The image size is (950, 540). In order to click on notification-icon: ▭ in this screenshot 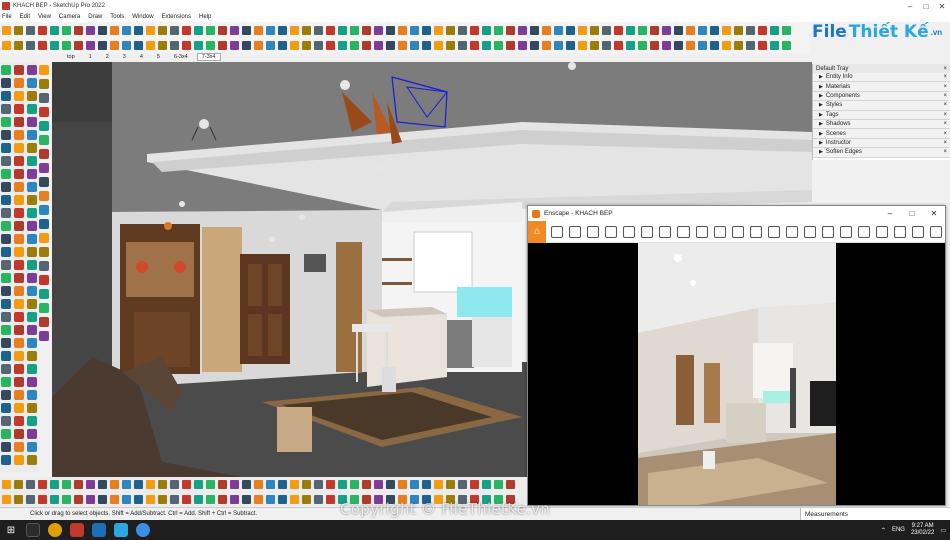, I will do `click(943, 530)`.